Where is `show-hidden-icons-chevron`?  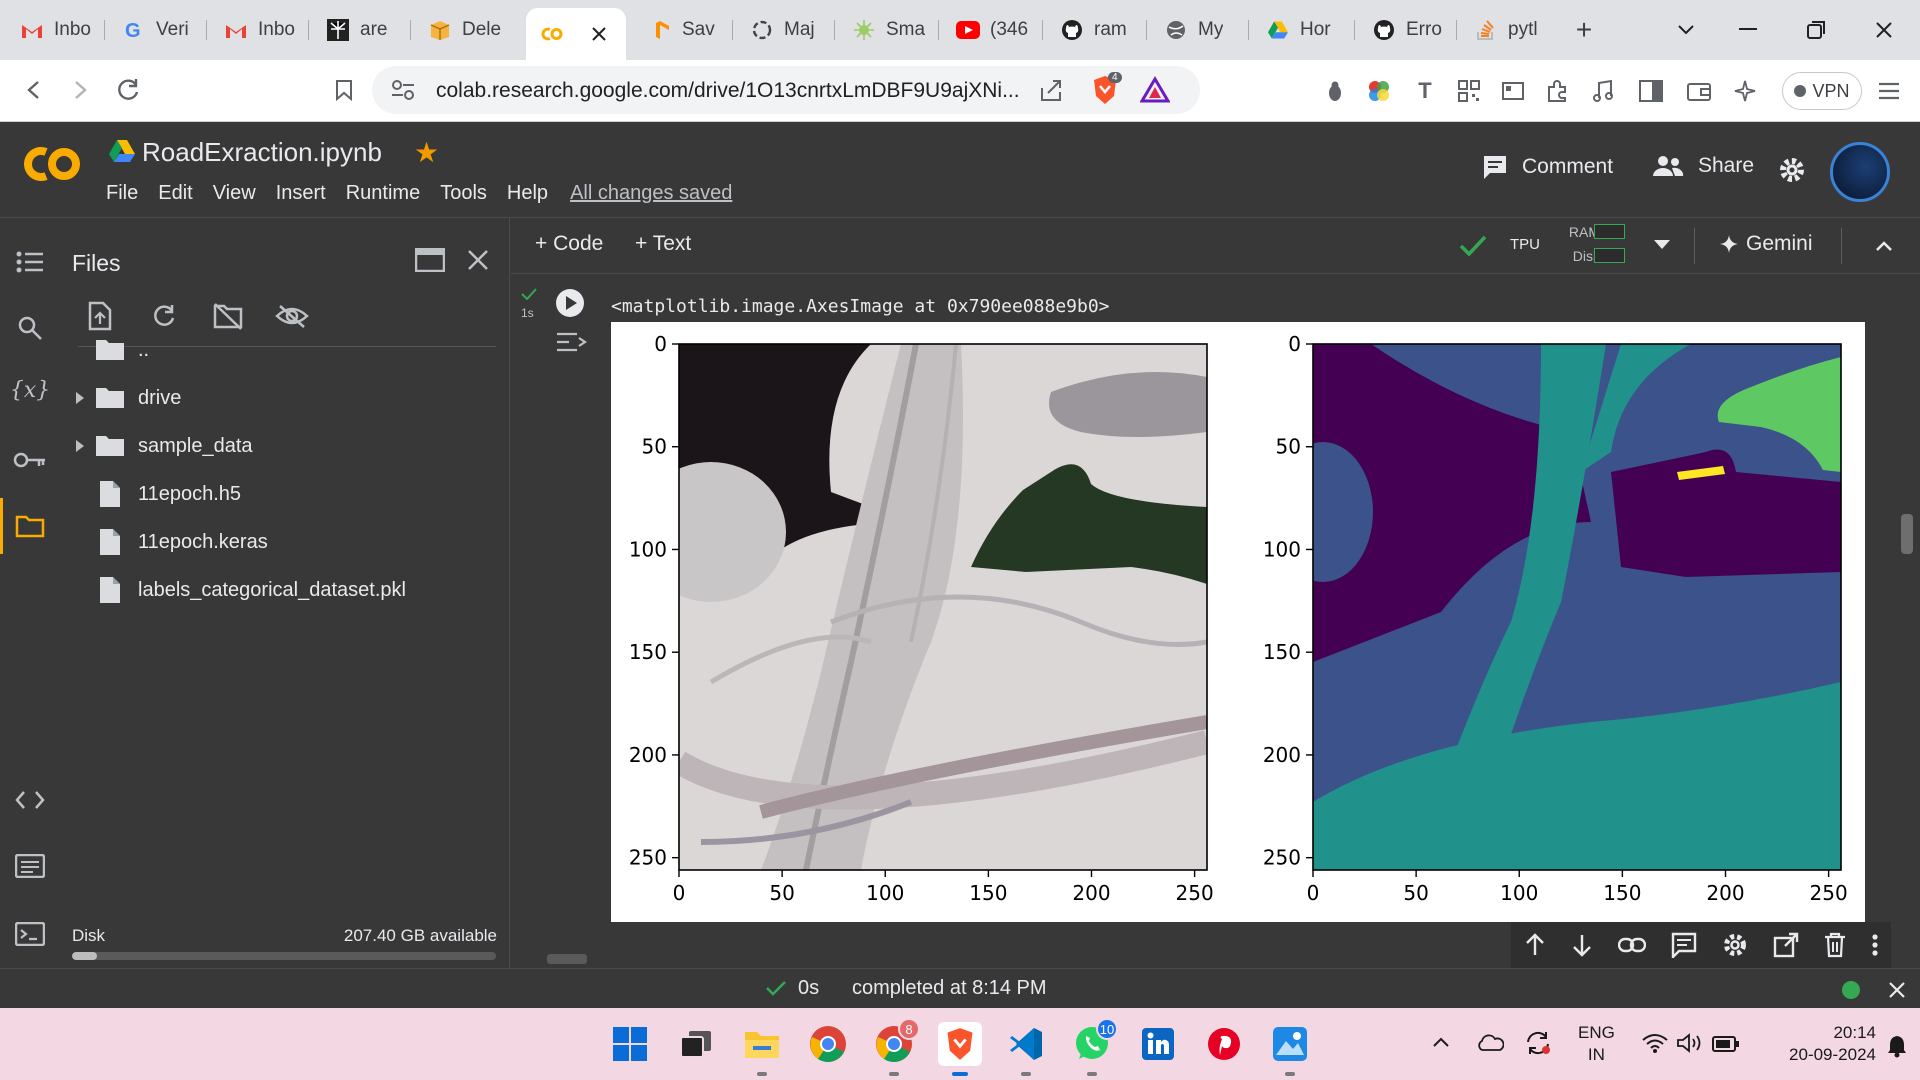 show-hidden-icons-chevron is located at coordinates (1441, 1042).